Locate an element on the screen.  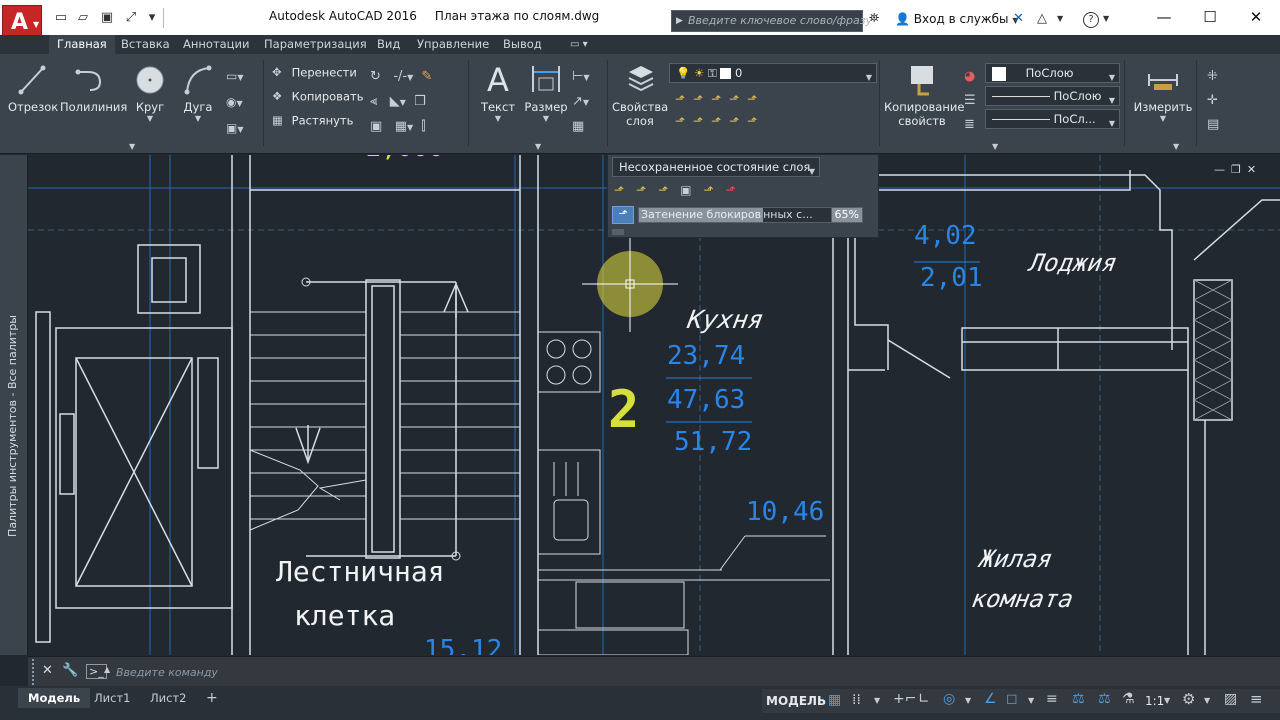
lock-fade-toggle: ⬏ is located at coordinates (623, 215).